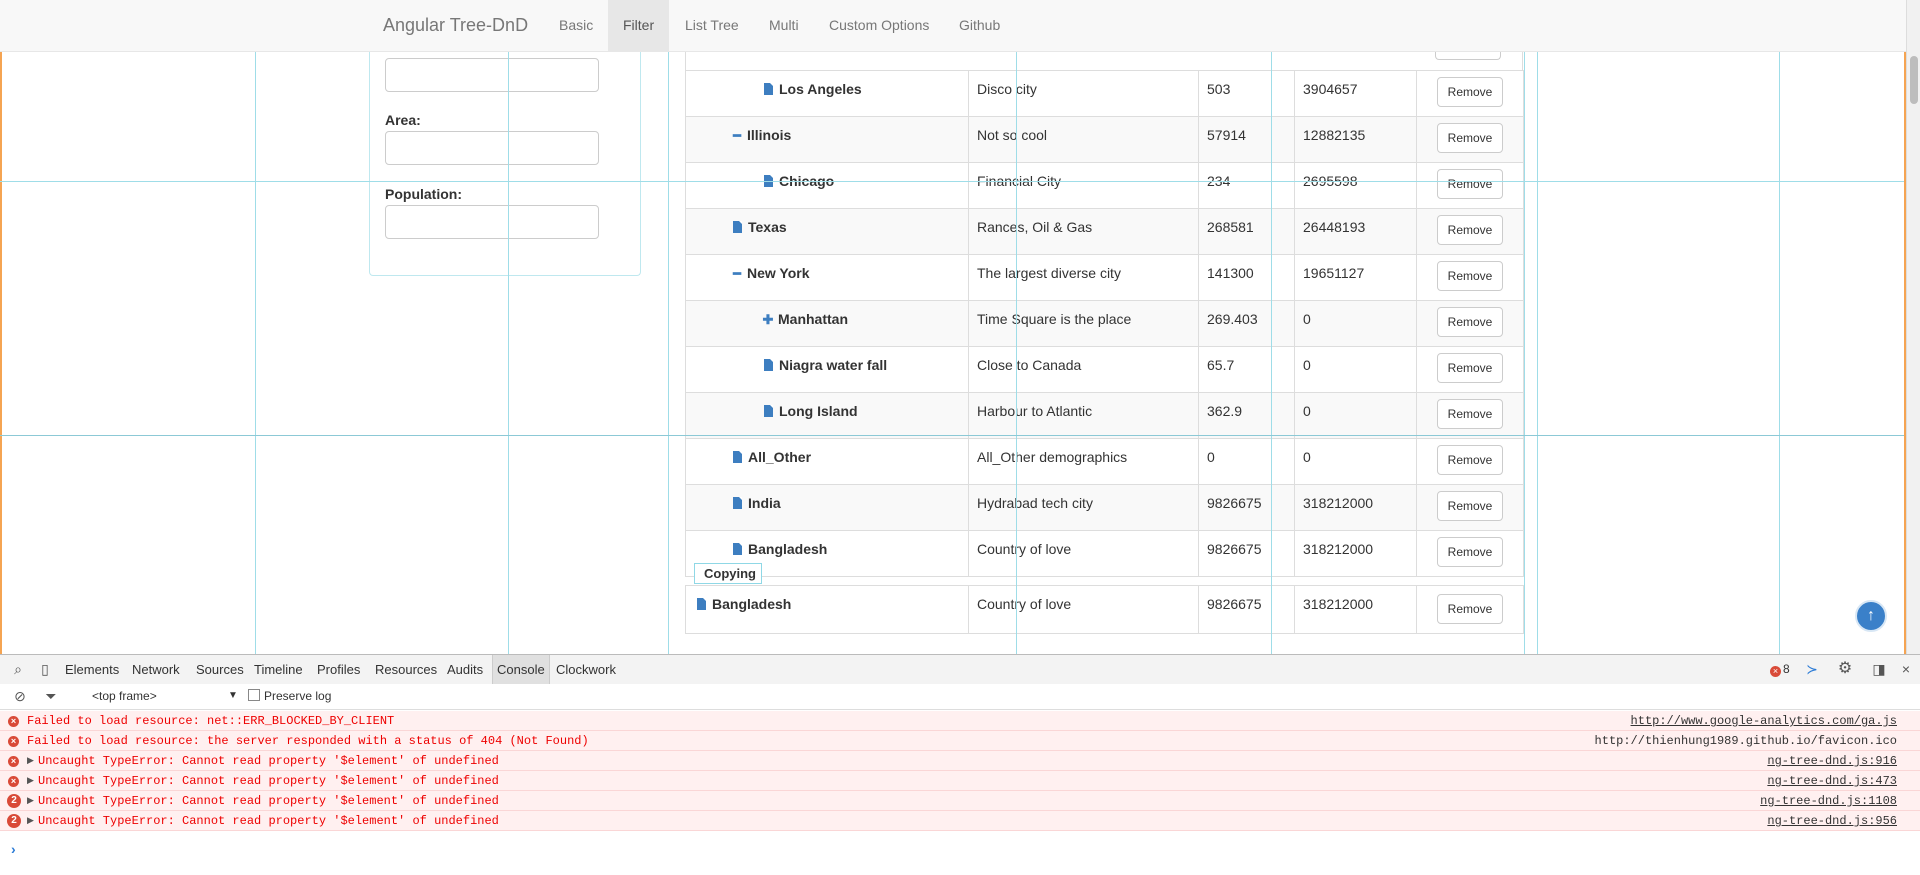  Describe the element at coordinates (768, 320) in the screenshot. I see `expand-plus-icon: ✚` at that location.